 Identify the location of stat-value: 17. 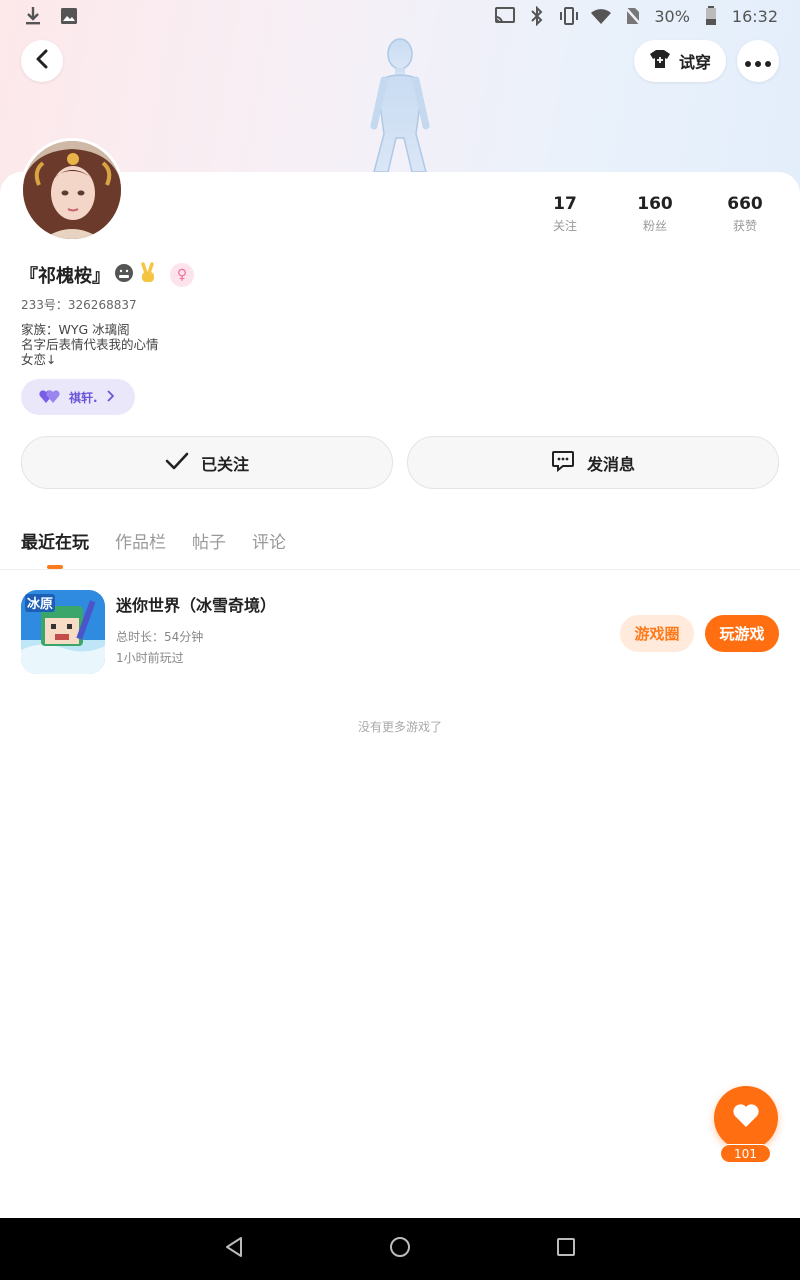
(565, 204).